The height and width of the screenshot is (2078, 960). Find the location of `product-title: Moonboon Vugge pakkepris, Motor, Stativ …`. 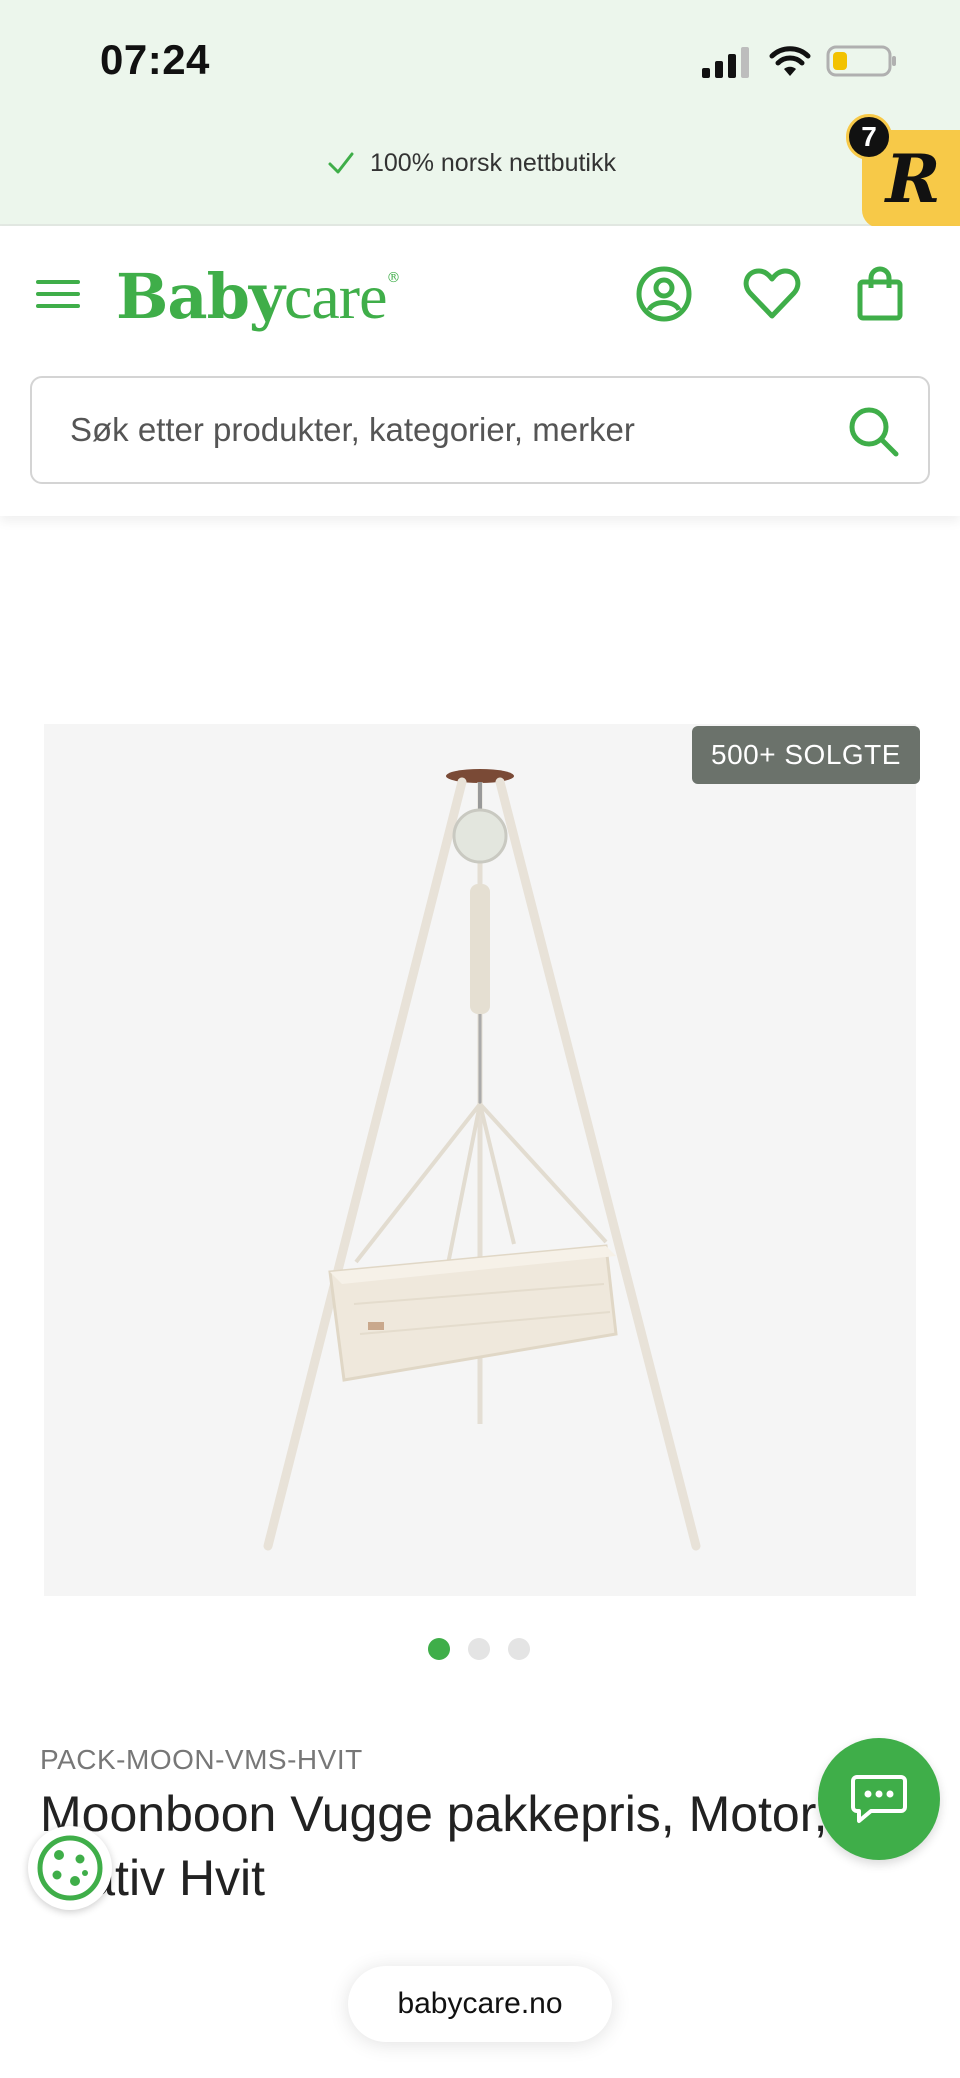

product-title: Moonboon Vugge pakkepris, Motor, Stativ … is located at coordinates (434, 1846).